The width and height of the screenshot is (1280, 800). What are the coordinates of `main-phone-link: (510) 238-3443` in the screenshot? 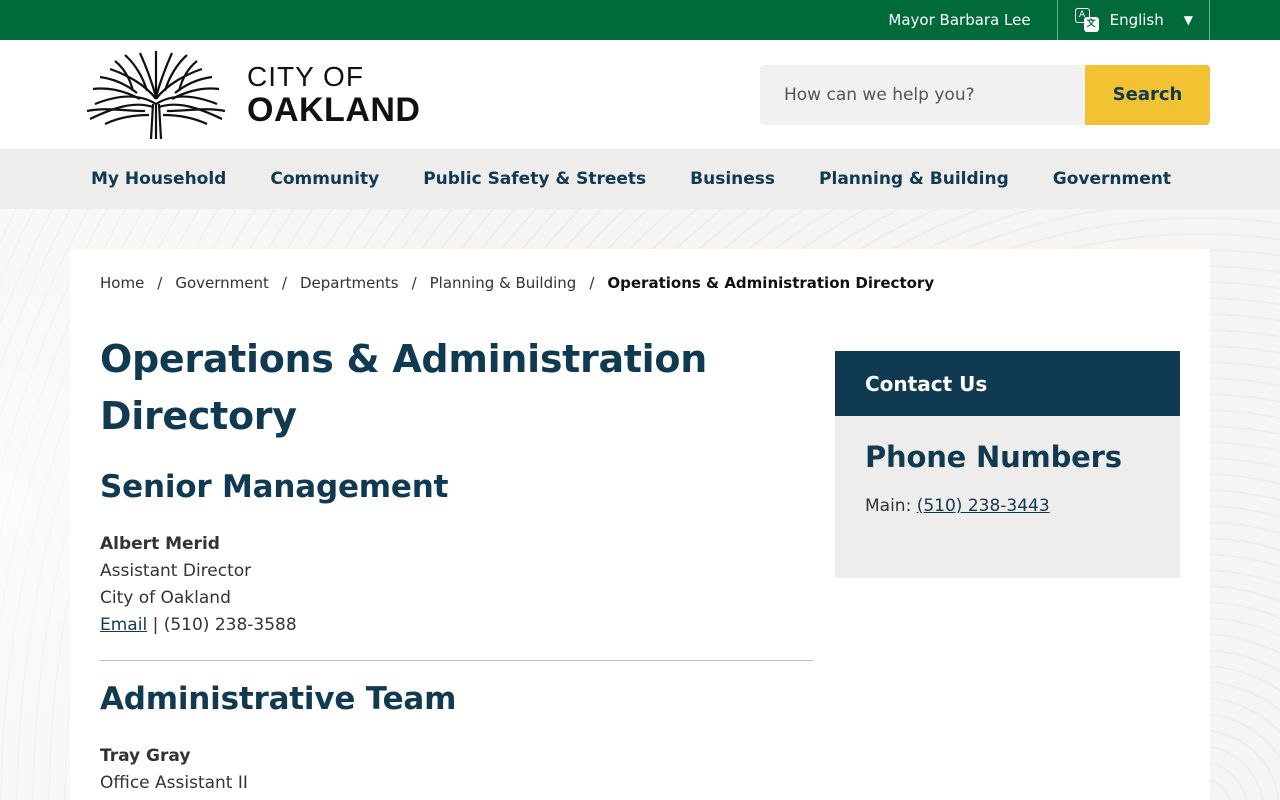 It's located at (983, 506).